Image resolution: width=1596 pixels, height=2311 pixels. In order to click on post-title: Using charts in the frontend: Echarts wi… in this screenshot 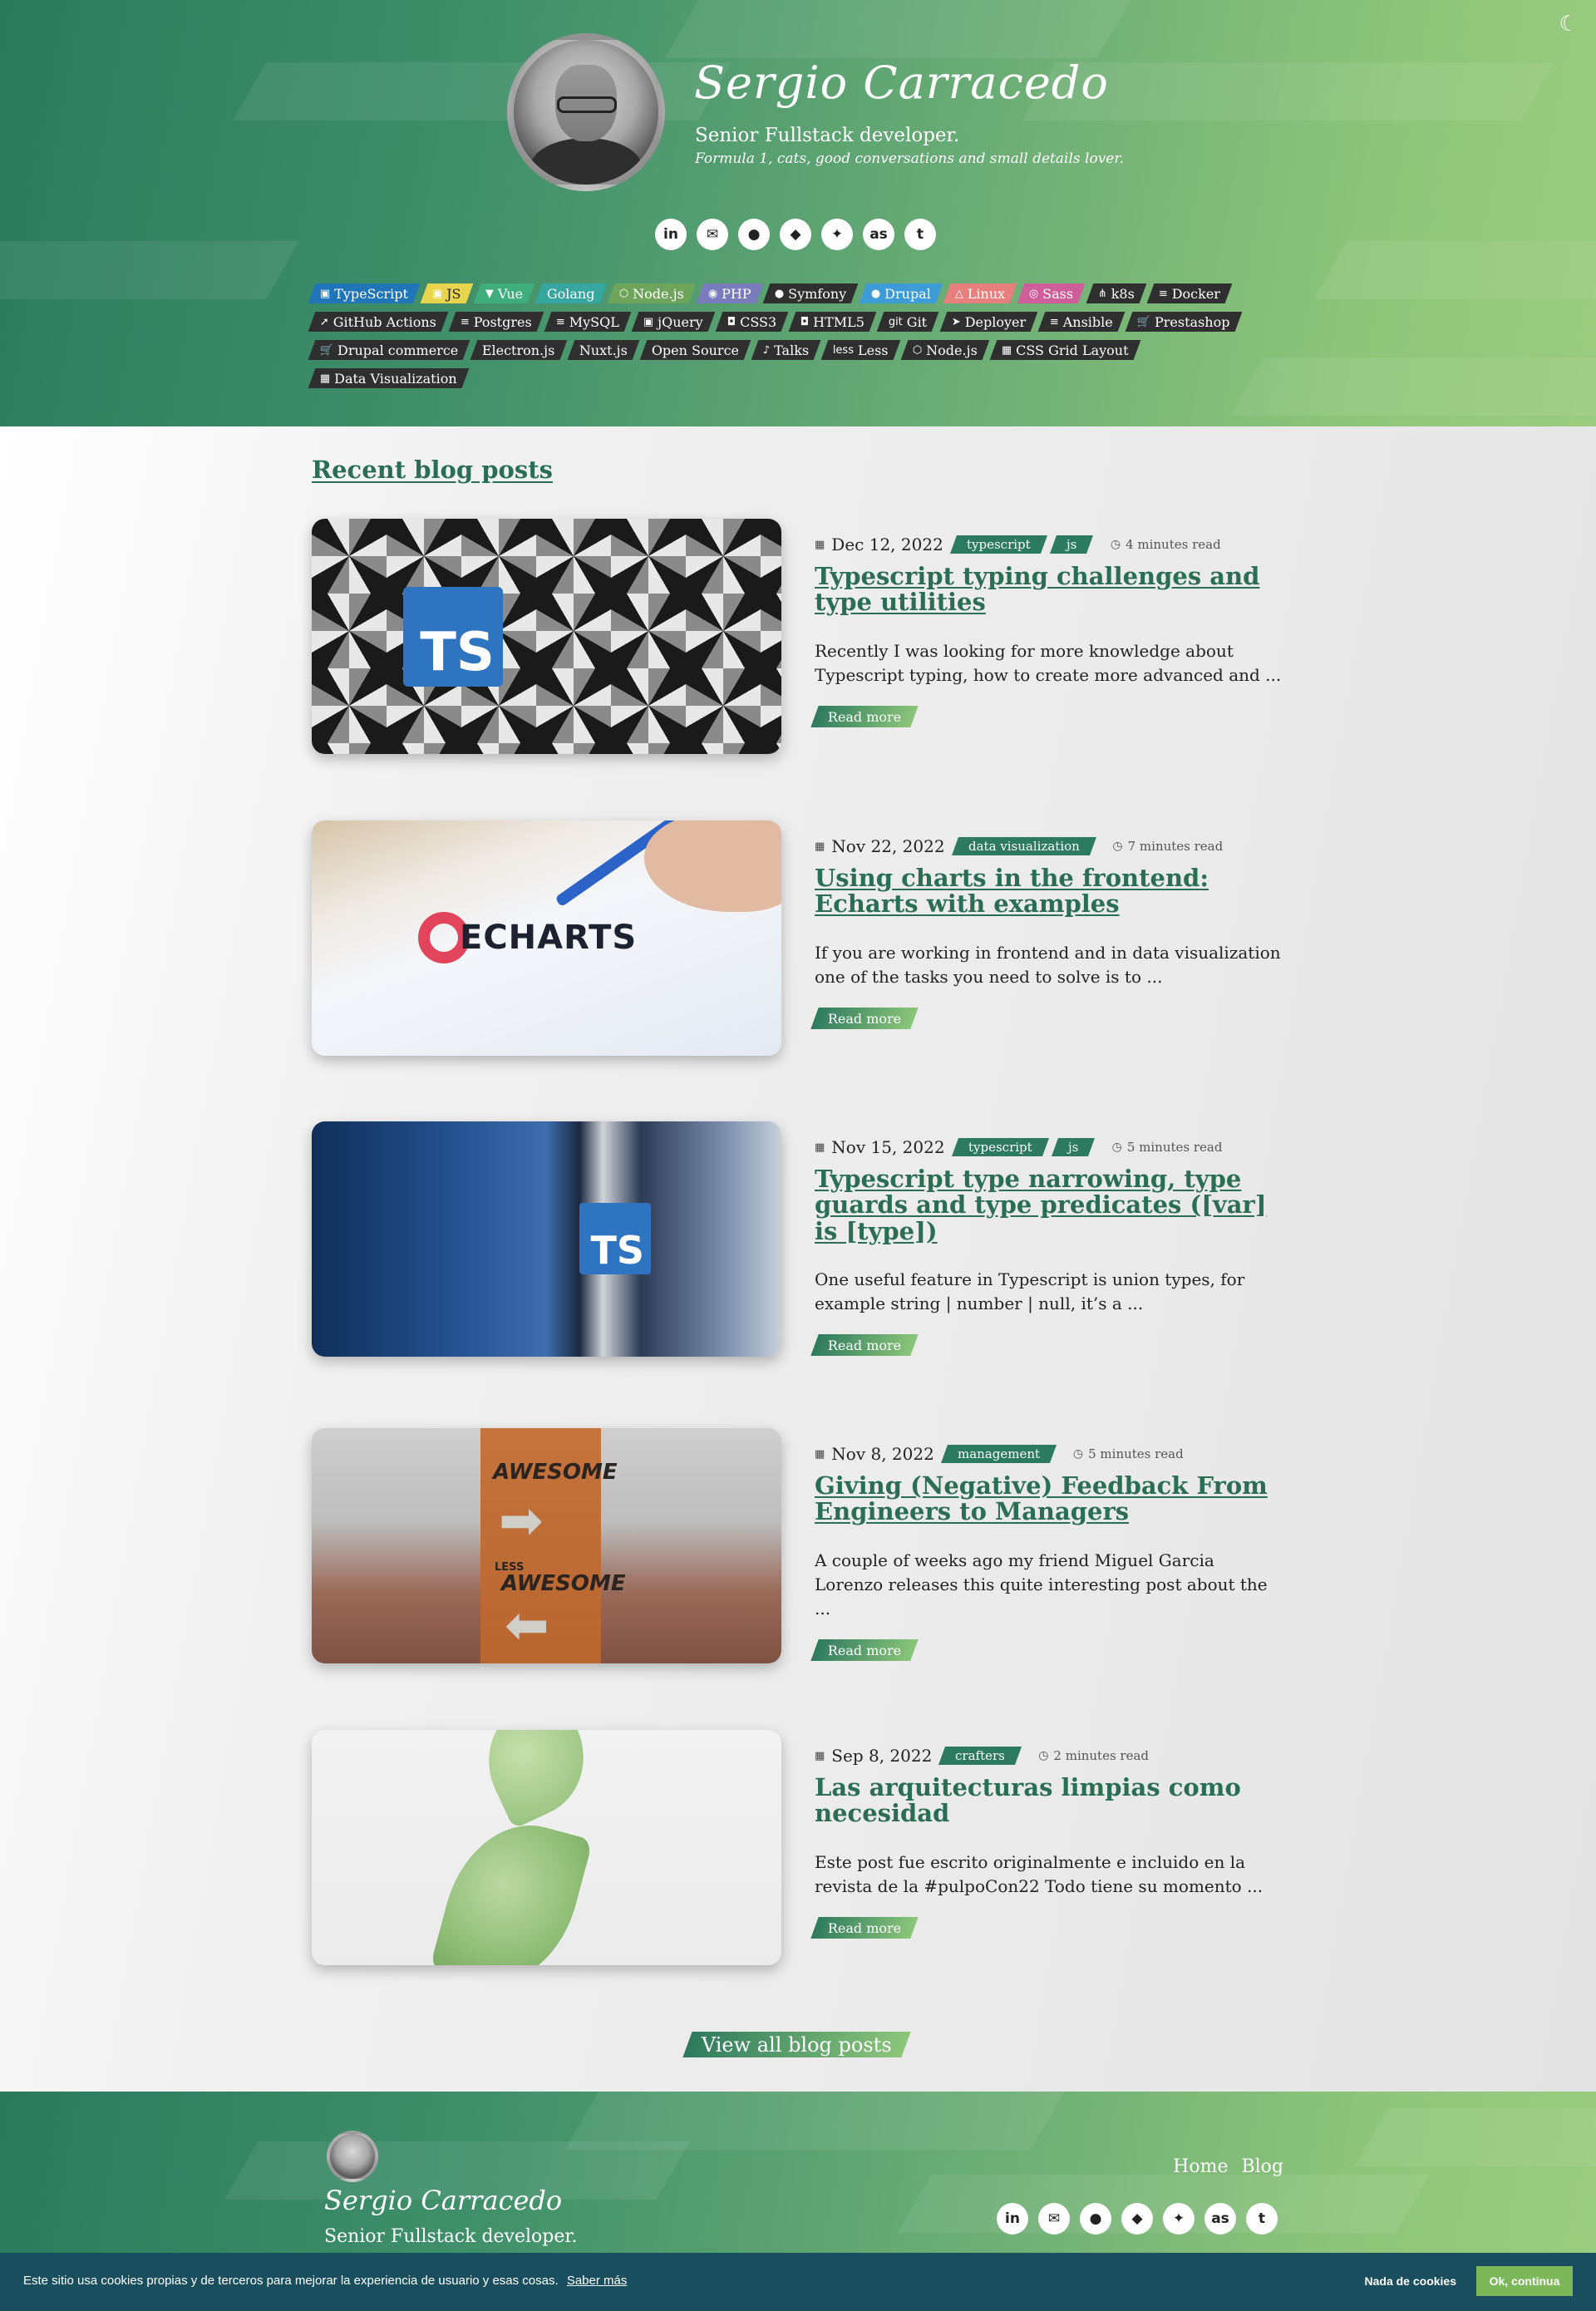, I will do `click(1049, 891)`.